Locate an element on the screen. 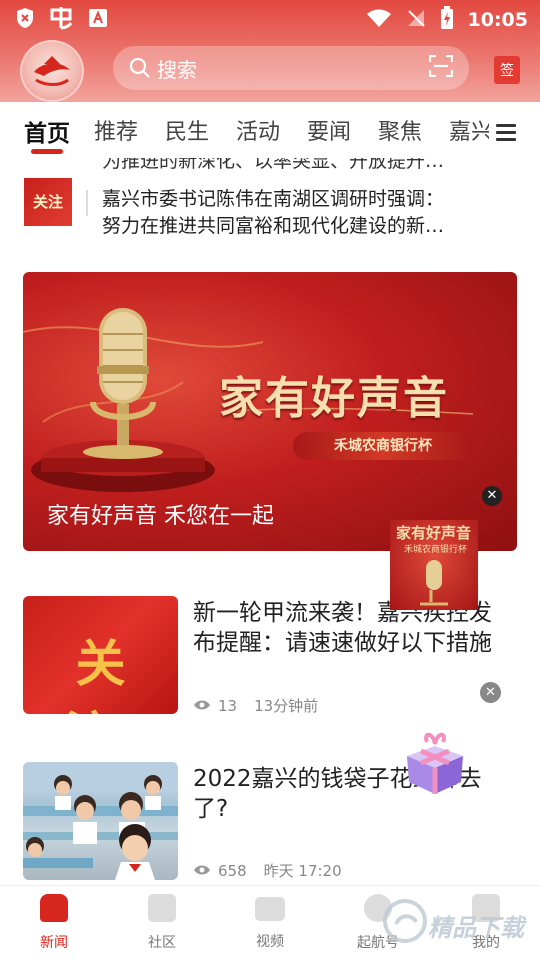  clock: 10:05 is located at coordinates (497, 20).